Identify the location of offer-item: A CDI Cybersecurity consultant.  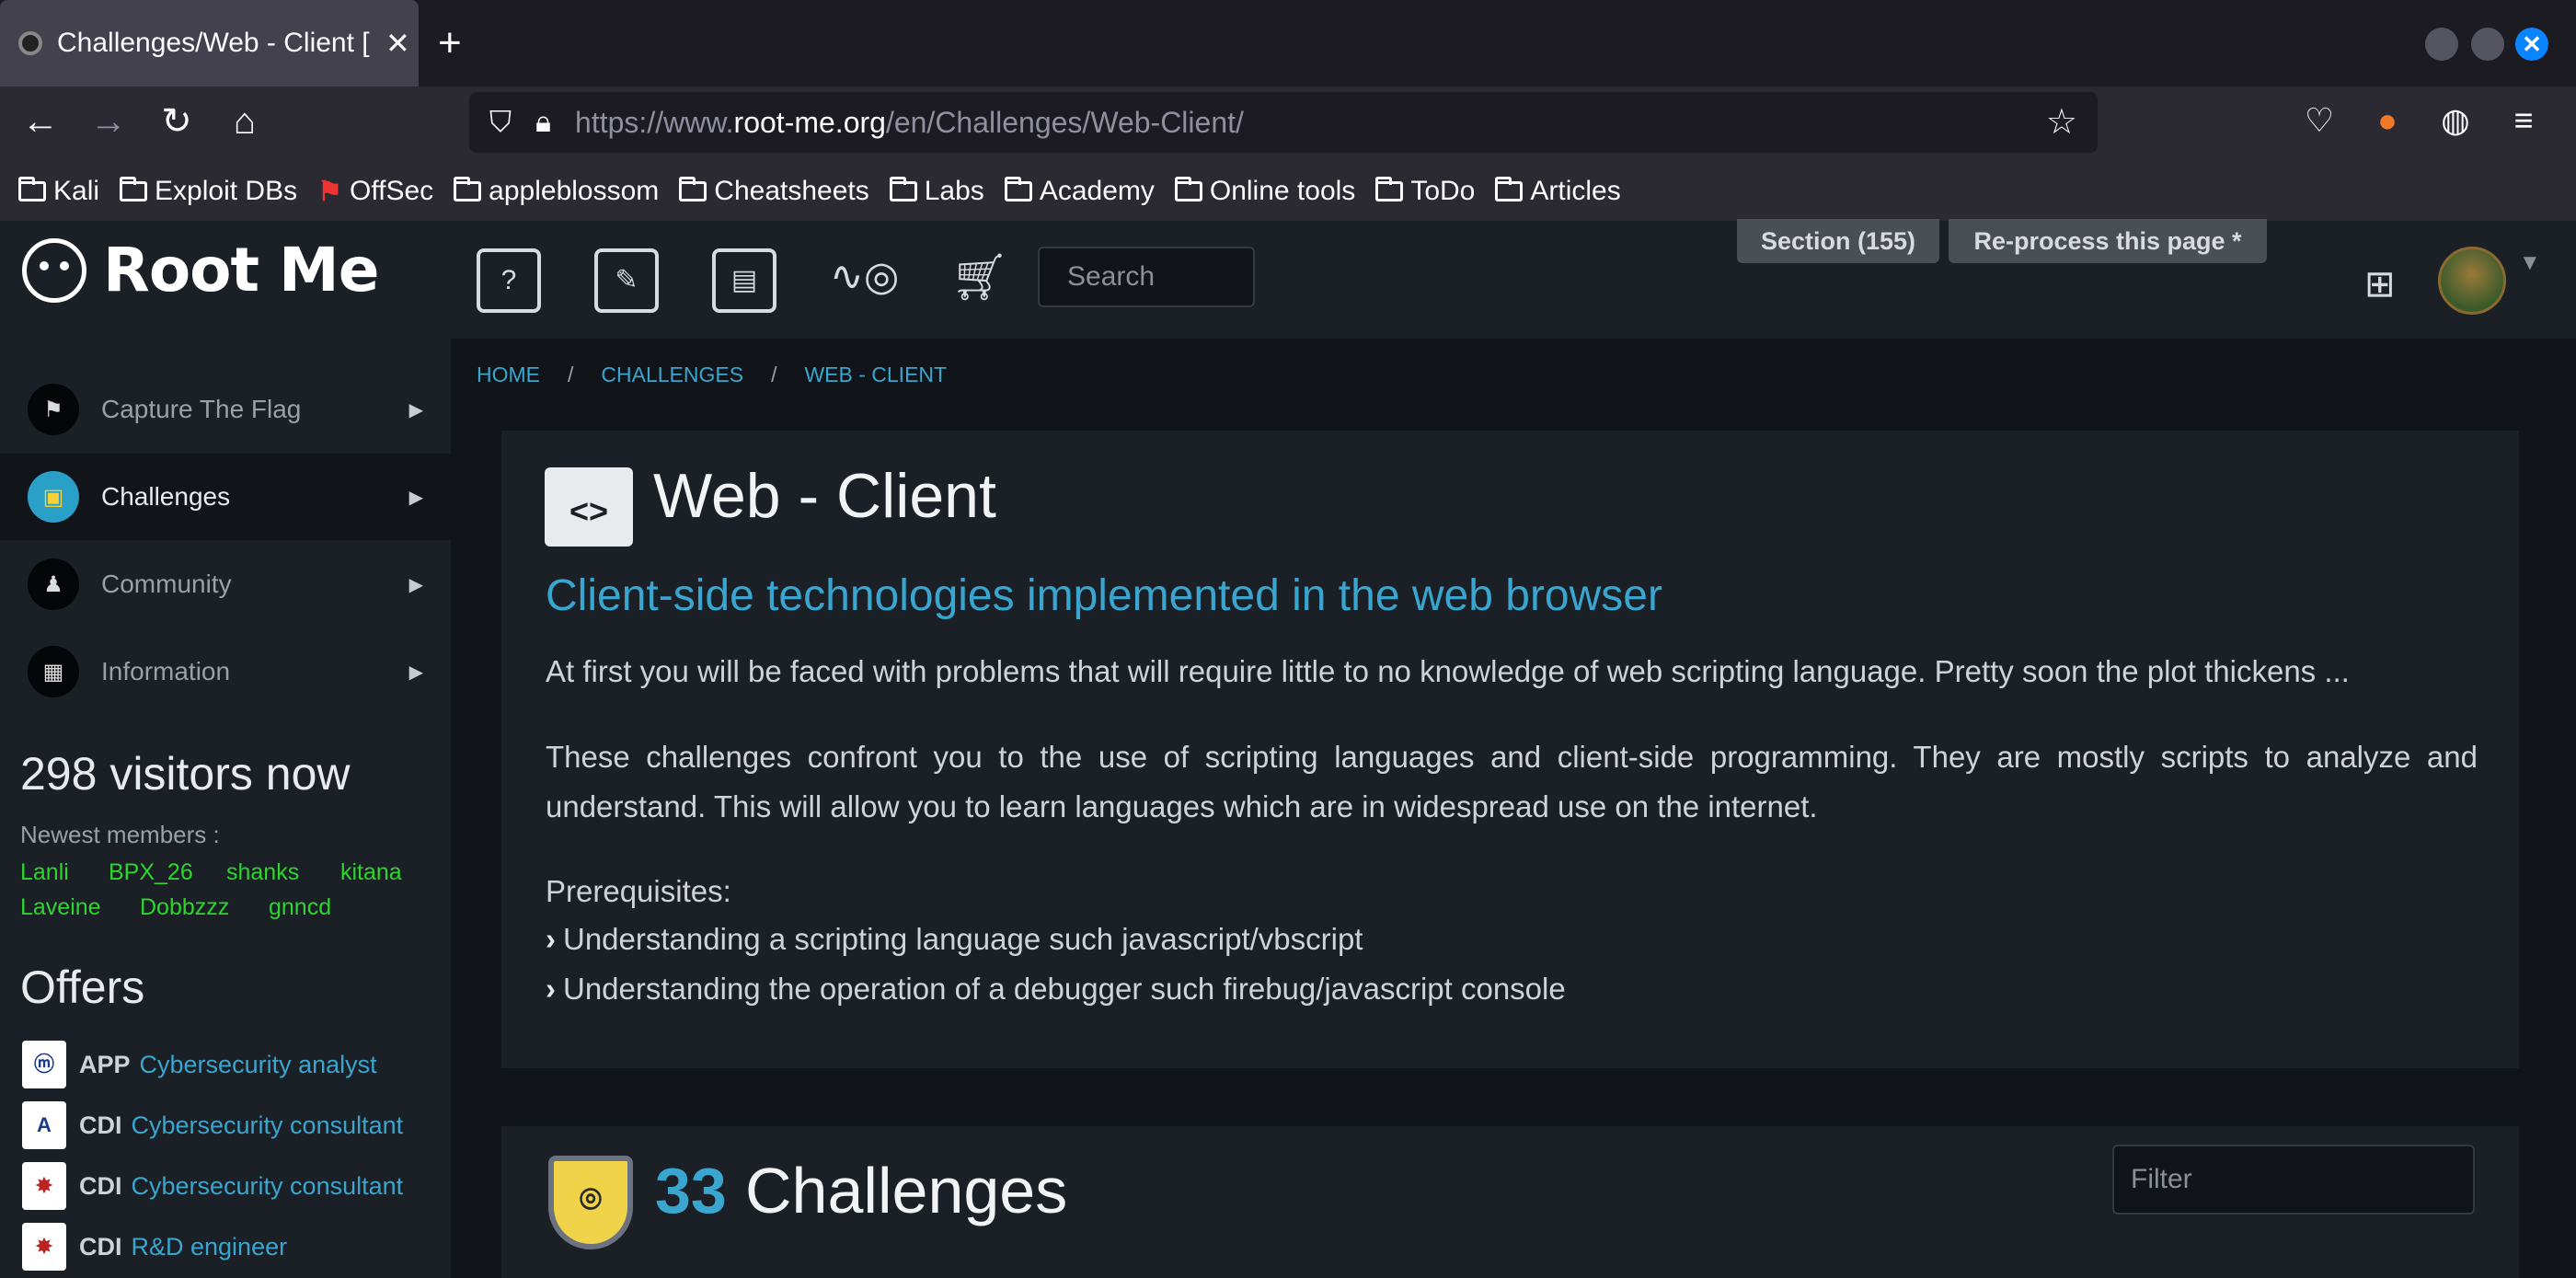
(212, 1125).